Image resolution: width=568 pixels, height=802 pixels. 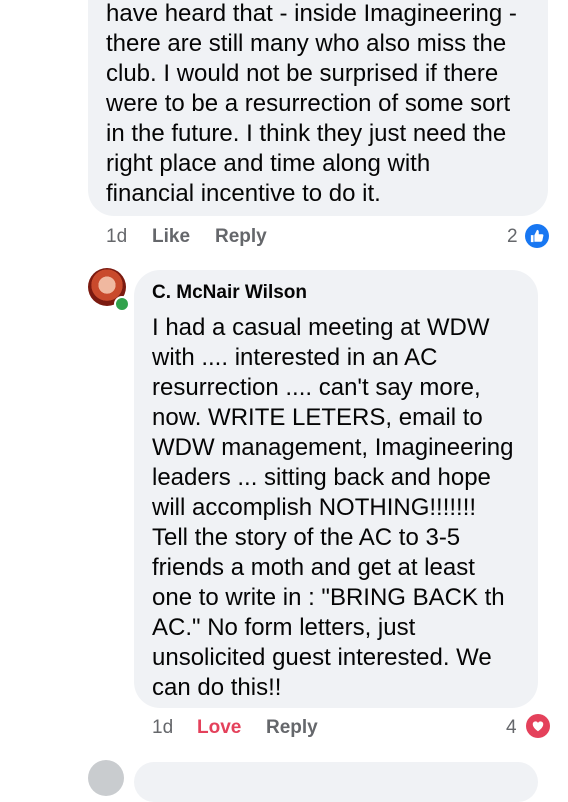 What do you see at coordinates (171, 237) in the screenshot?
I see `like-button: Like` at bounding box center [171, 237].